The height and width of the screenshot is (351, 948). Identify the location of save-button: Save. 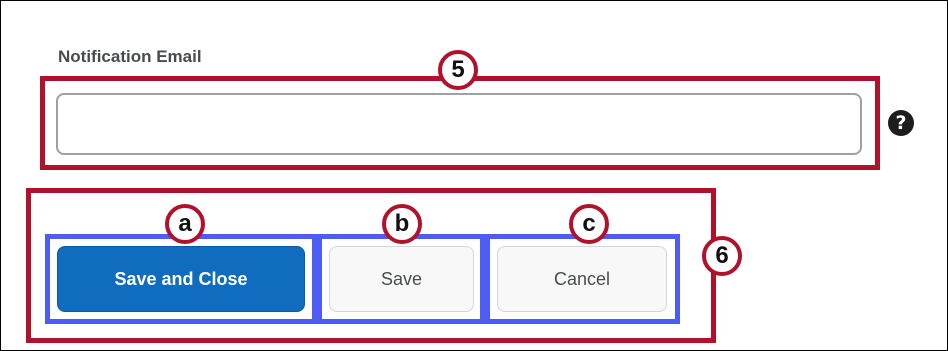
(401, 279).